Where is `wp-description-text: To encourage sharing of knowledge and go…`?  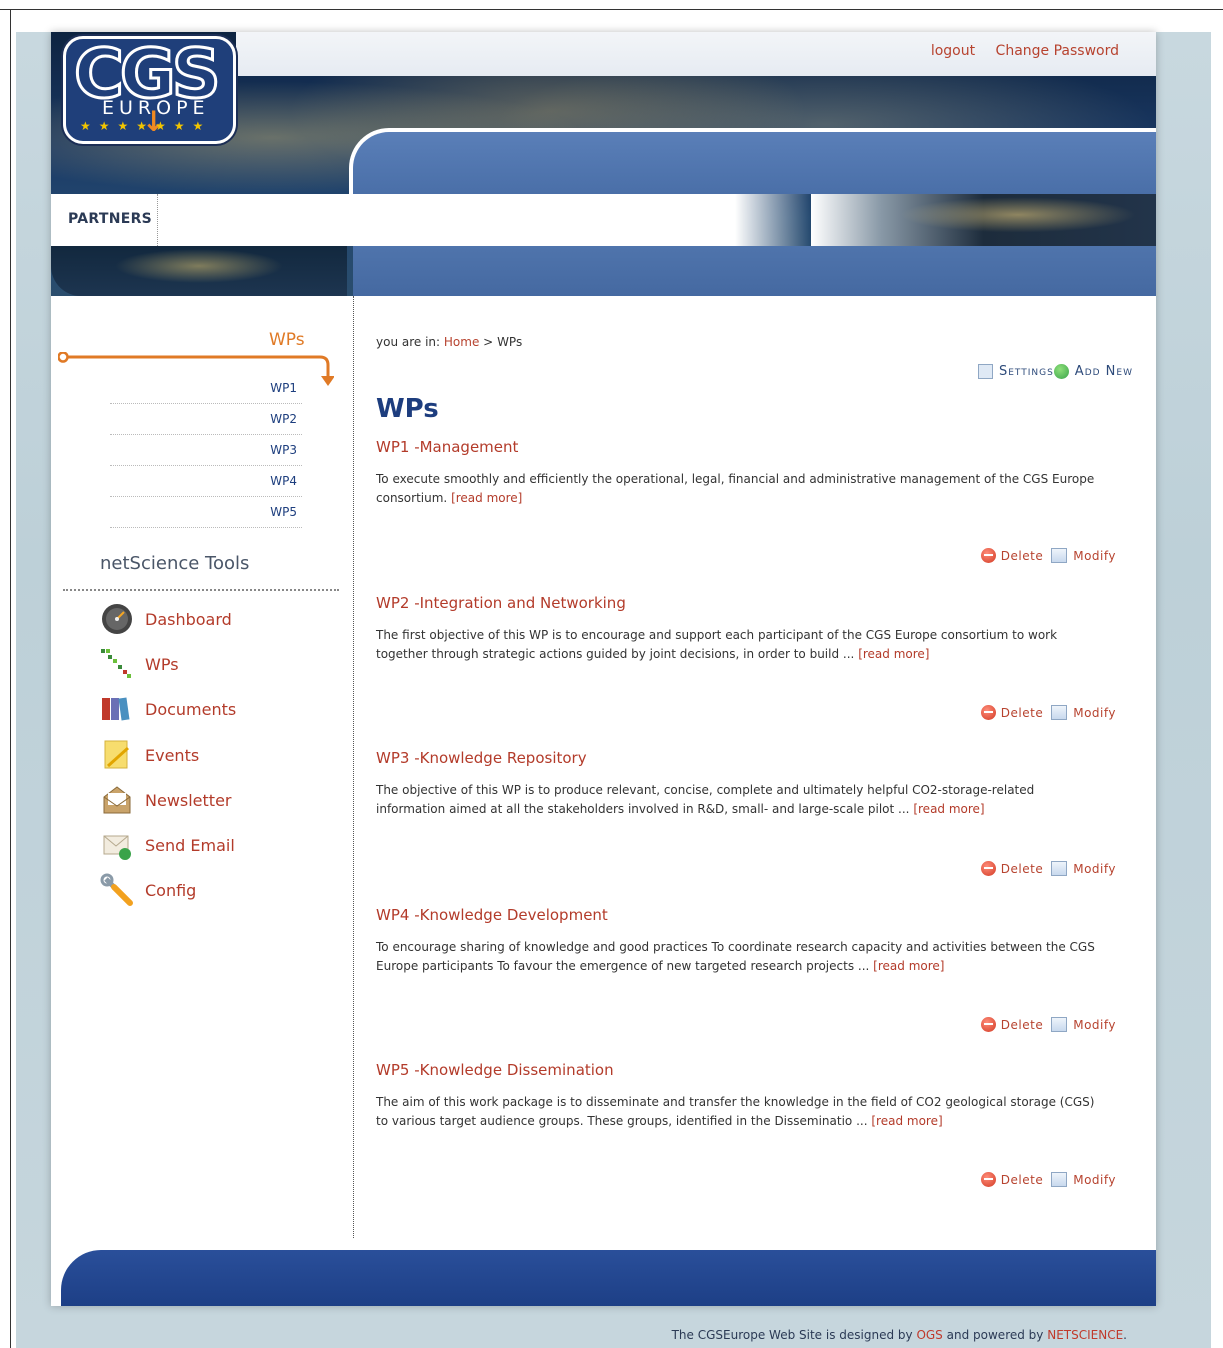
wp-description-text: To encourage sharing of knowledge and go… is located at coordinates (735, 956).